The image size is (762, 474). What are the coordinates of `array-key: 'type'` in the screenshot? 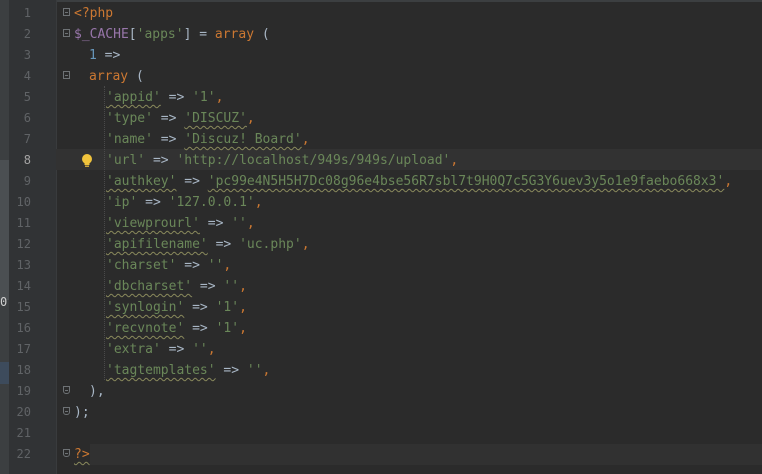 It's located at (129, 118).